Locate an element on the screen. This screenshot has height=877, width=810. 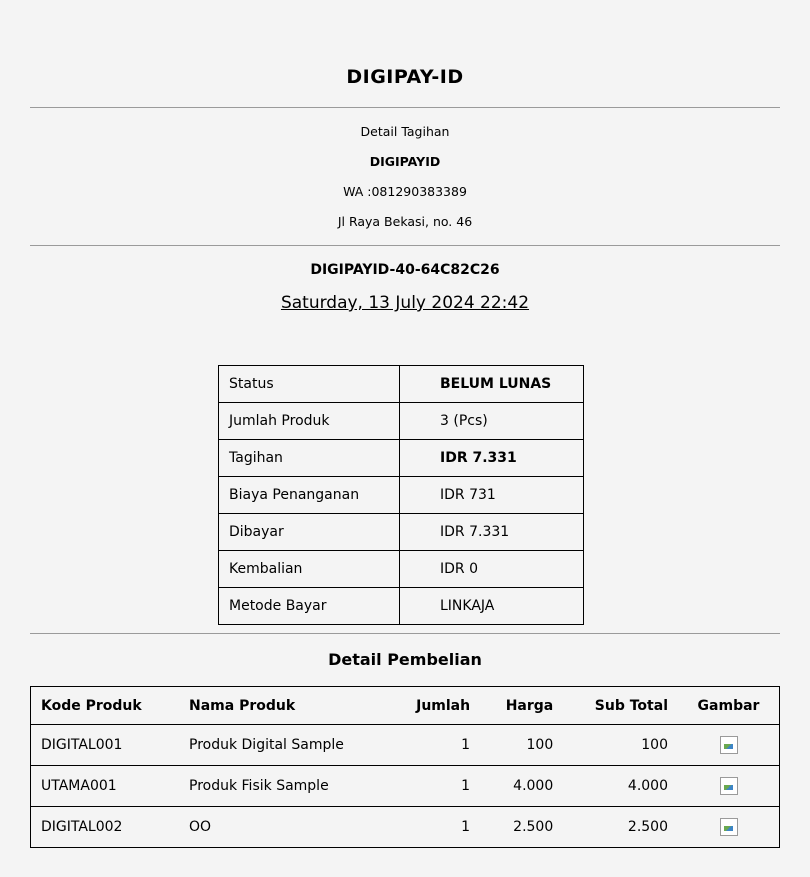
product-code: DIGITAL001 is located at coordinates (104, 745).